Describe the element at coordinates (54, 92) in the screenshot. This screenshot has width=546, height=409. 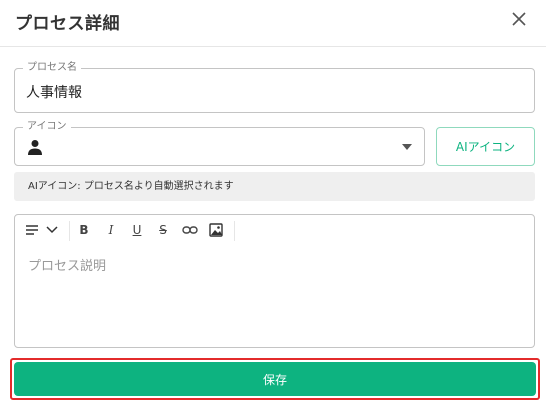
I see `process-name-input: 人事情報` at that location.